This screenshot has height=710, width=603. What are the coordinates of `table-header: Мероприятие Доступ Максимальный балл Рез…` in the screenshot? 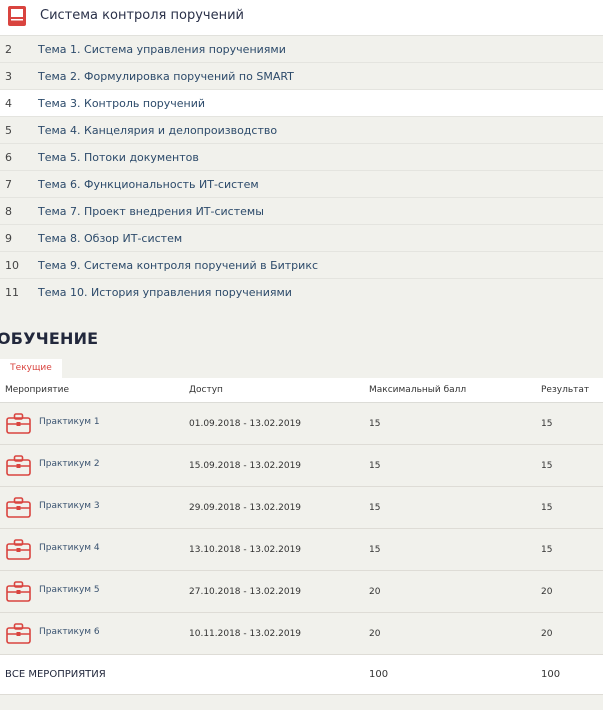 It's located at (301, 390).